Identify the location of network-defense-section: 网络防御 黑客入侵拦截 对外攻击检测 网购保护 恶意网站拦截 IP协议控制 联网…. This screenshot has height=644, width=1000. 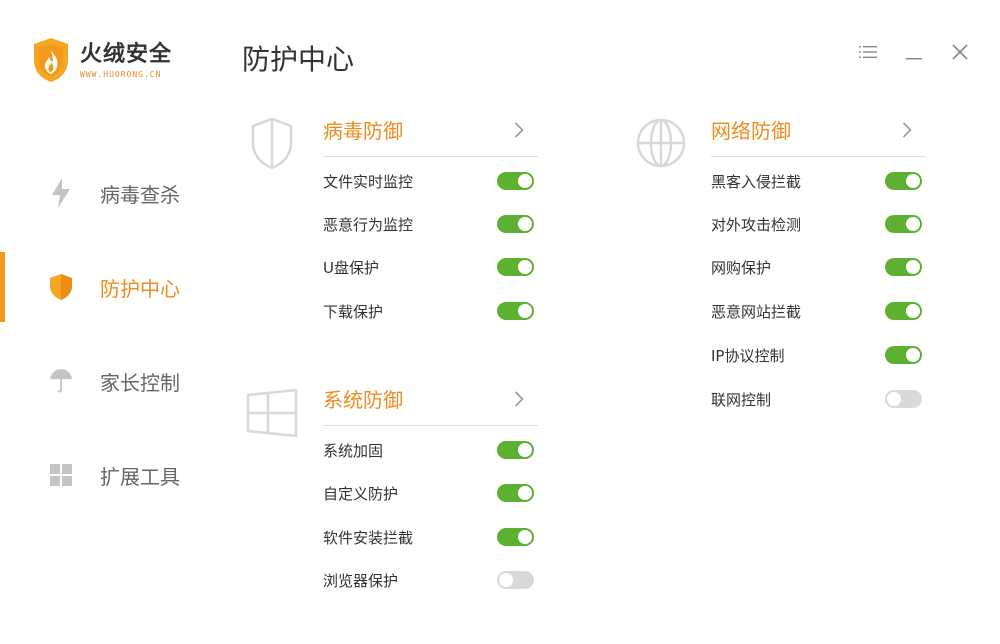
(818, 268).